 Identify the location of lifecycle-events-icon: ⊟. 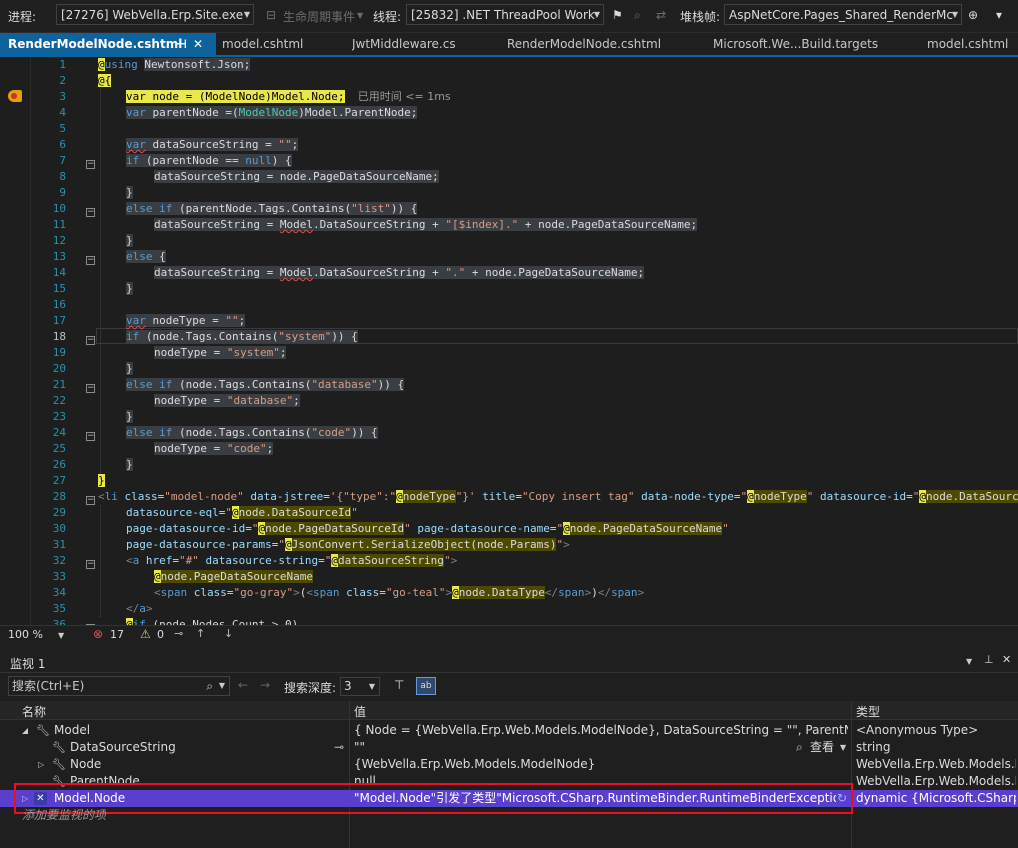
(271, 15).